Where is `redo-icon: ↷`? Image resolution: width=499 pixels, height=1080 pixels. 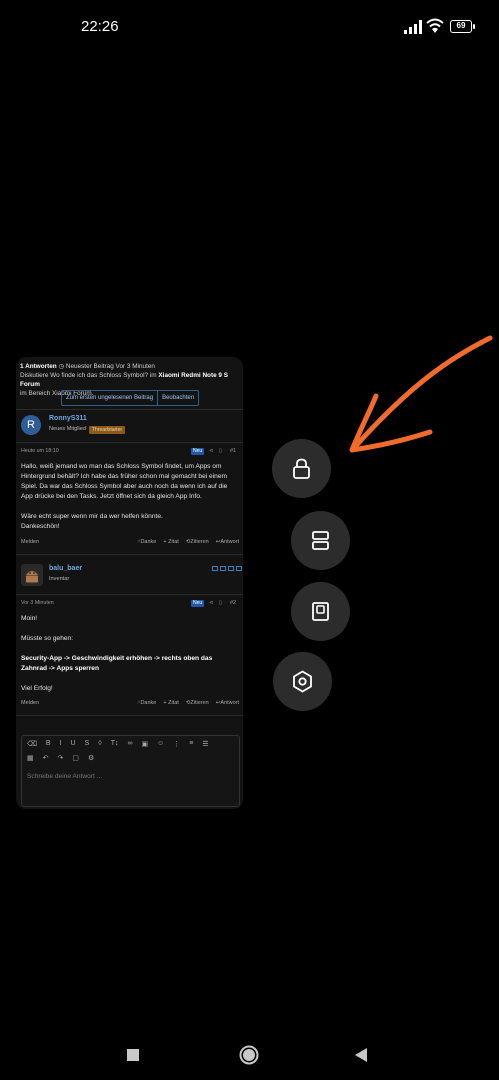
redo-icon: ↷ is located at coordinates (61, 758).